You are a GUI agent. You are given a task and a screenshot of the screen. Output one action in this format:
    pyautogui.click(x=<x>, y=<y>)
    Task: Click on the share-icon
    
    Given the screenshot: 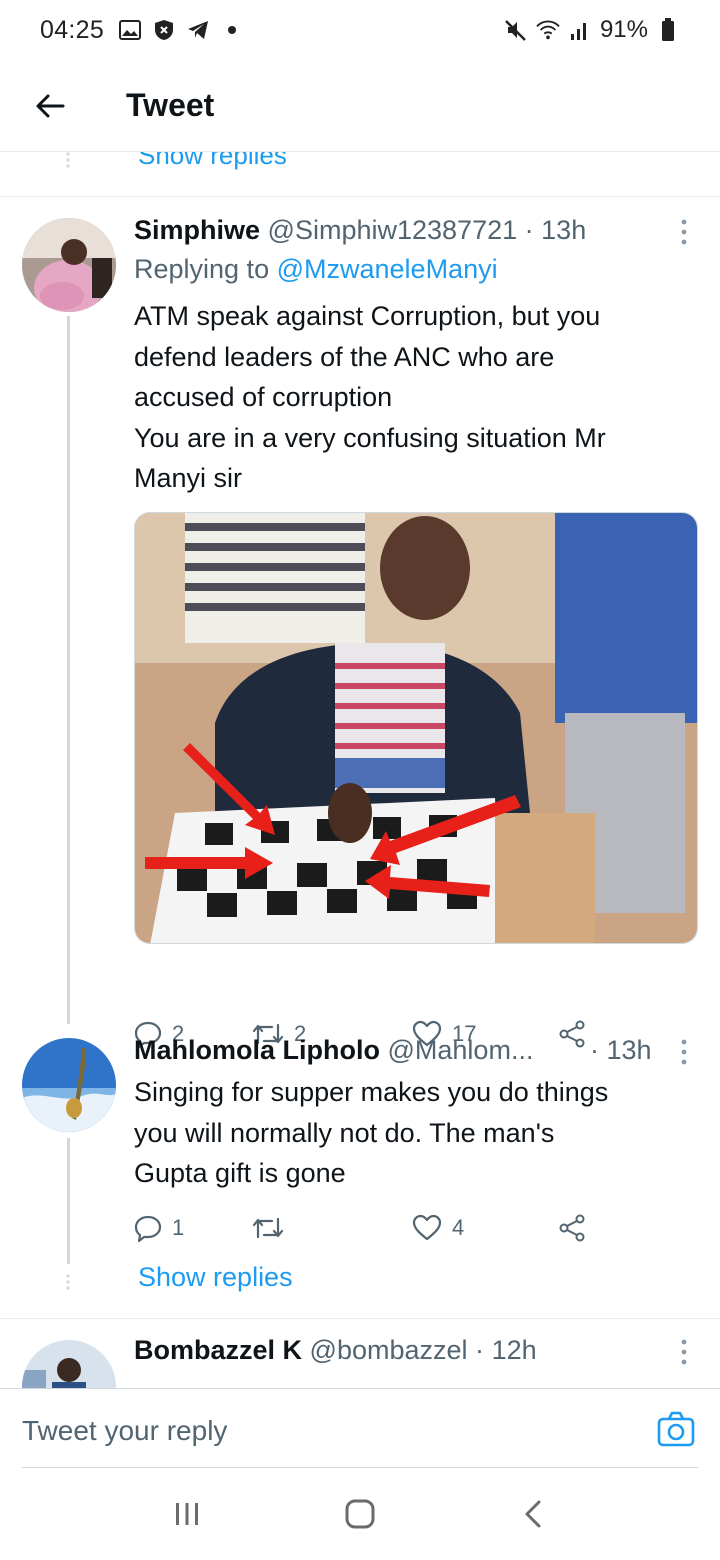 What is the action you would take?
    pyautogui.click(x=572, y=1228)
    